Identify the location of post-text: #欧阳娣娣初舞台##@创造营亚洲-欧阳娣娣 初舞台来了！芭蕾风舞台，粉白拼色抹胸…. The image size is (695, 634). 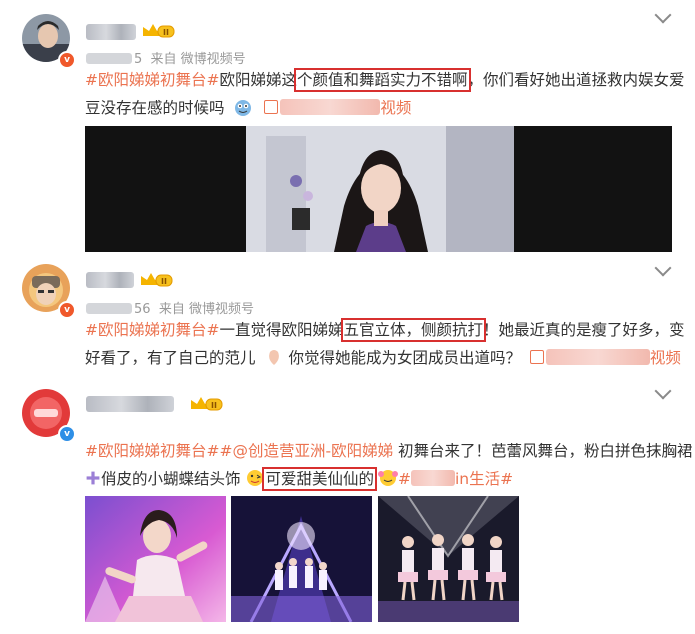
(389, 465).